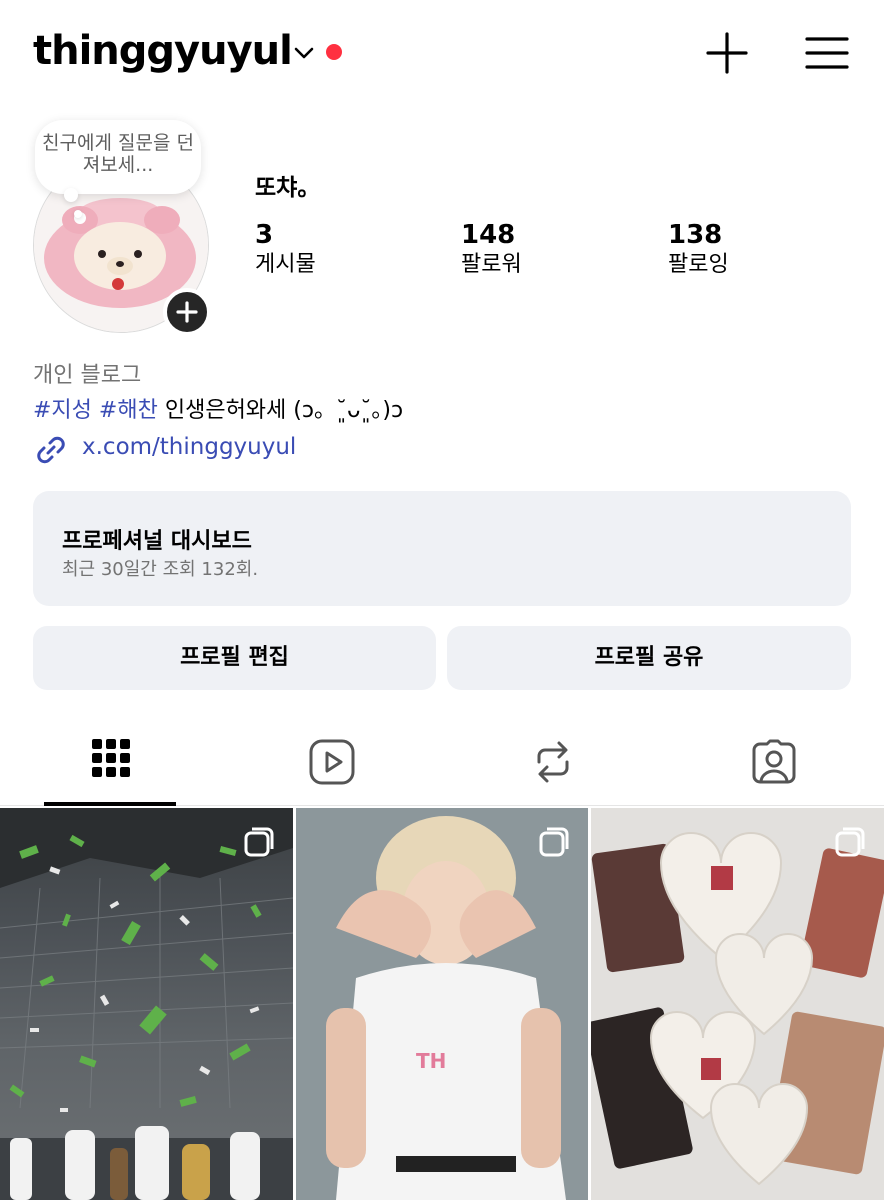 The image size is (884, 1200). I want to click on share-profile-button: 프로필 공유, so click(649, 658).